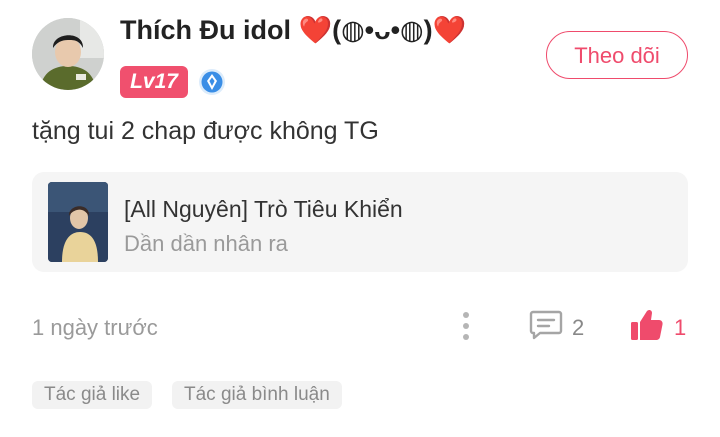  What do you see at coordinates (293, 30) in the screenshot?
I see `username: Thích Đu idol ❤️(◍•ᴗ•◍)❤️` at bounding box center [293, 30].